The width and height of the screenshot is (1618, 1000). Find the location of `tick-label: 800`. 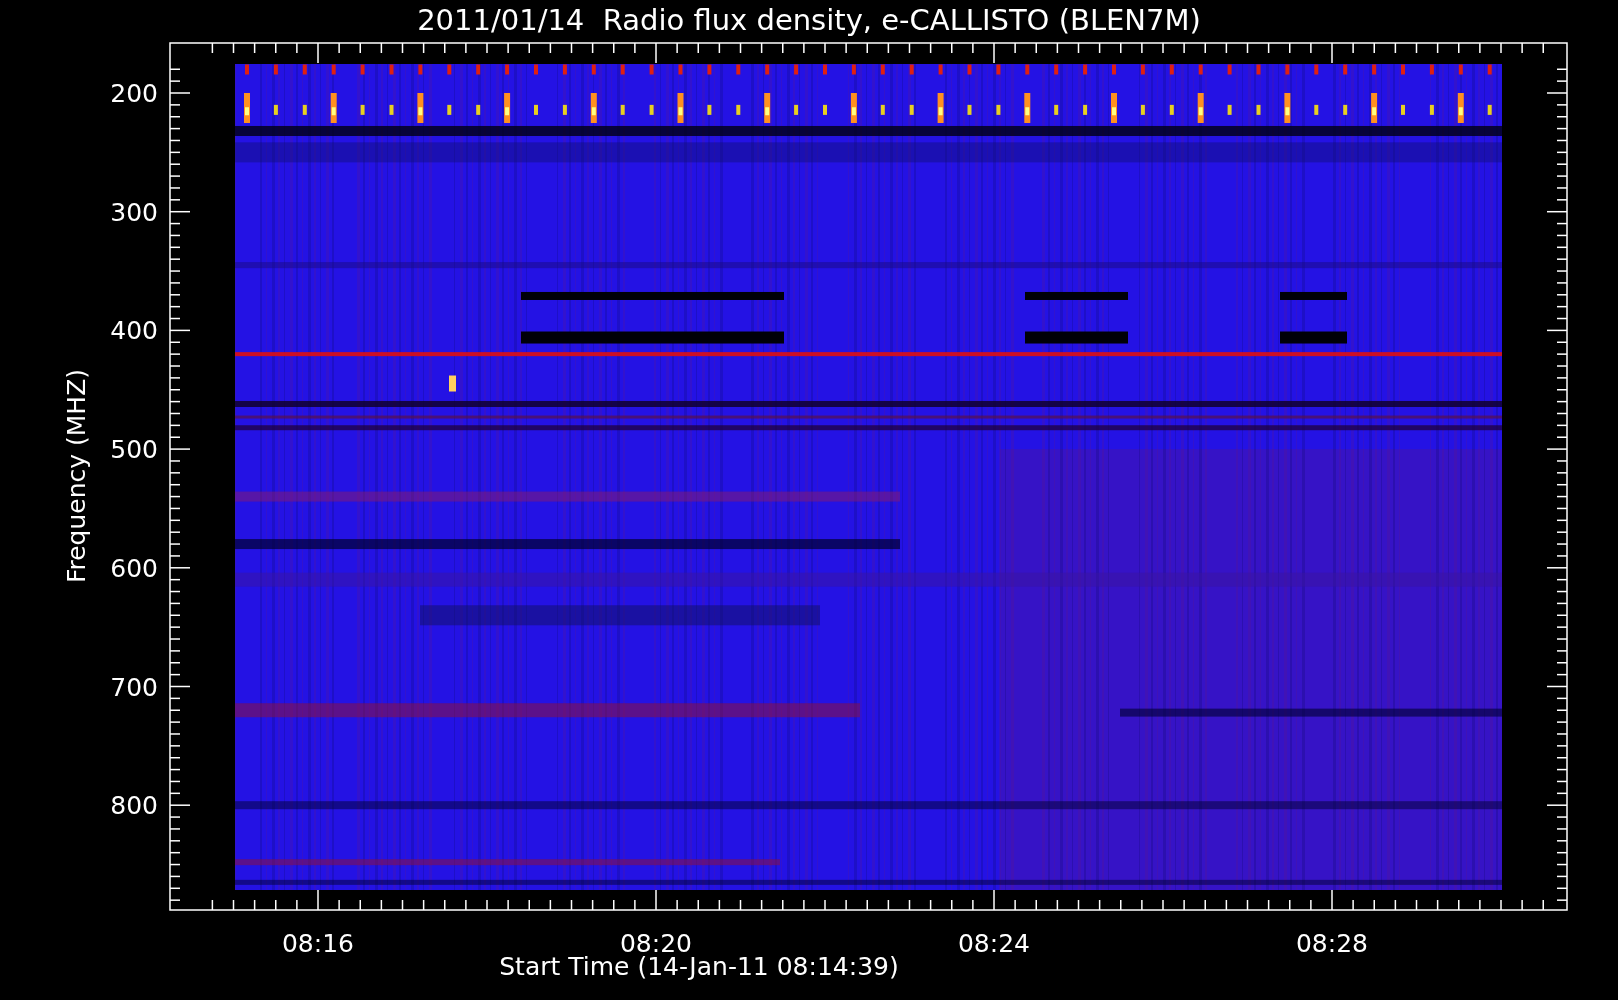

tick-label: 800 is located at coordinates (134, 806).